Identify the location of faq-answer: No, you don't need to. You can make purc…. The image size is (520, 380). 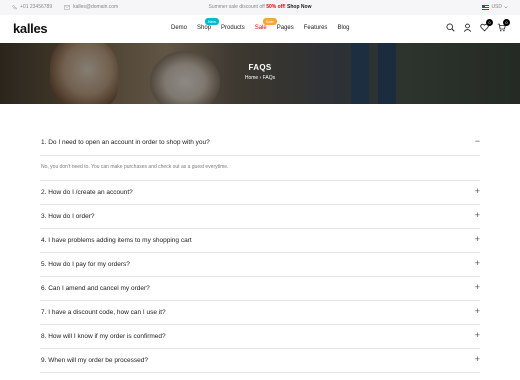
(260, 168).